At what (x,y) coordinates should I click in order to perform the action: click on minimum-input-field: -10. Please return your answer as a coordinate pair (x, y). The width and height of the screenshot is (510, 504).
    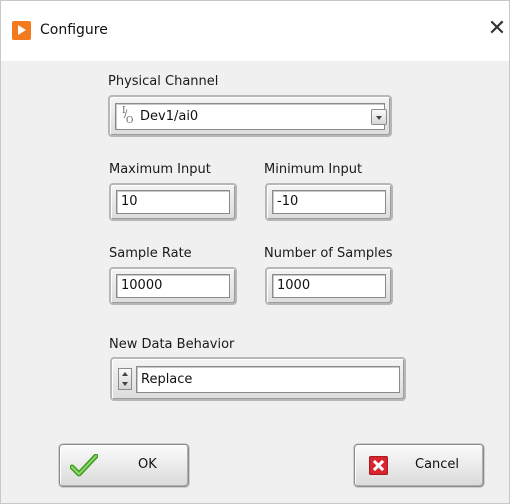
    Looking at the image, I should click on (329, 202).